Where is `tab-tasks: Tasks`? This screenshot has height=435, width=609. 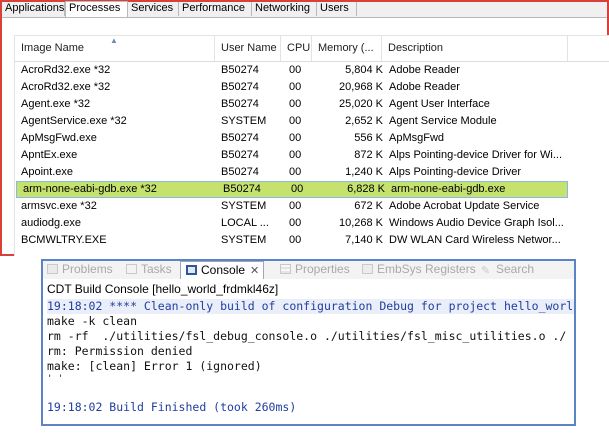
tab-tasks: Tasks is located at coordinates (149, 270).